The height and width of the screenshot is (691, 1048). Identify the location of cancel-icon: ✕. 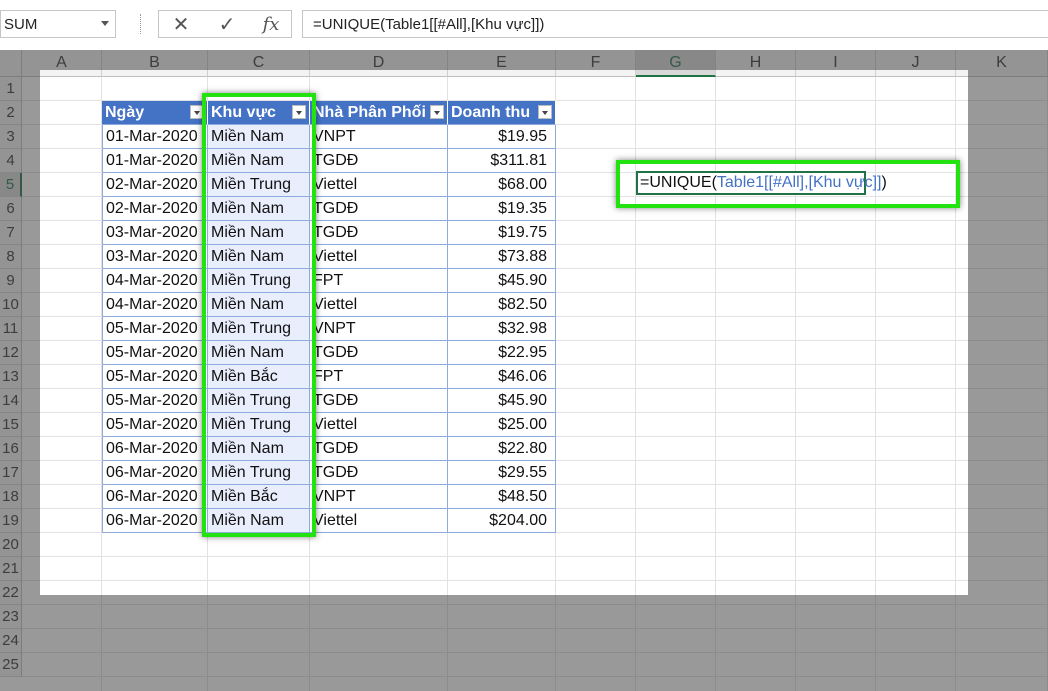
(181, 24).